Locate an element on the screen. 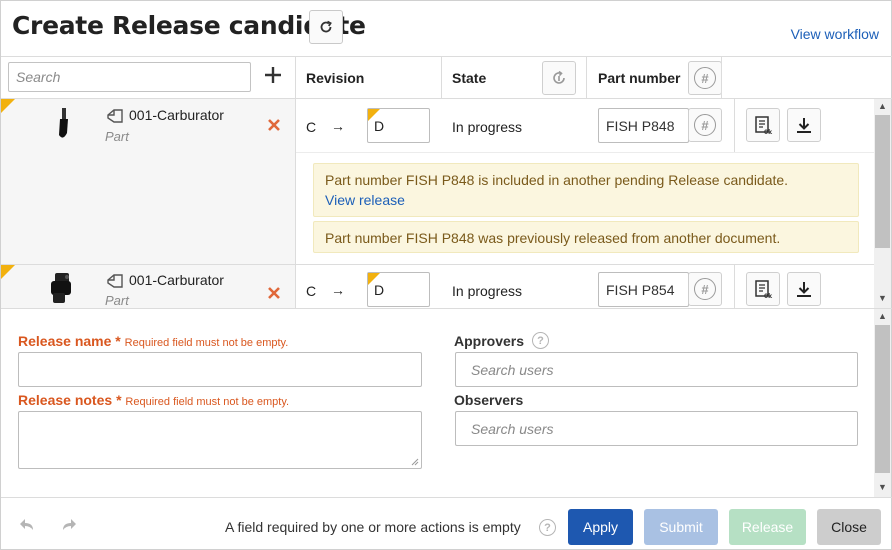  part-number-input: FISH P848 is located at coordinates (643, 125).